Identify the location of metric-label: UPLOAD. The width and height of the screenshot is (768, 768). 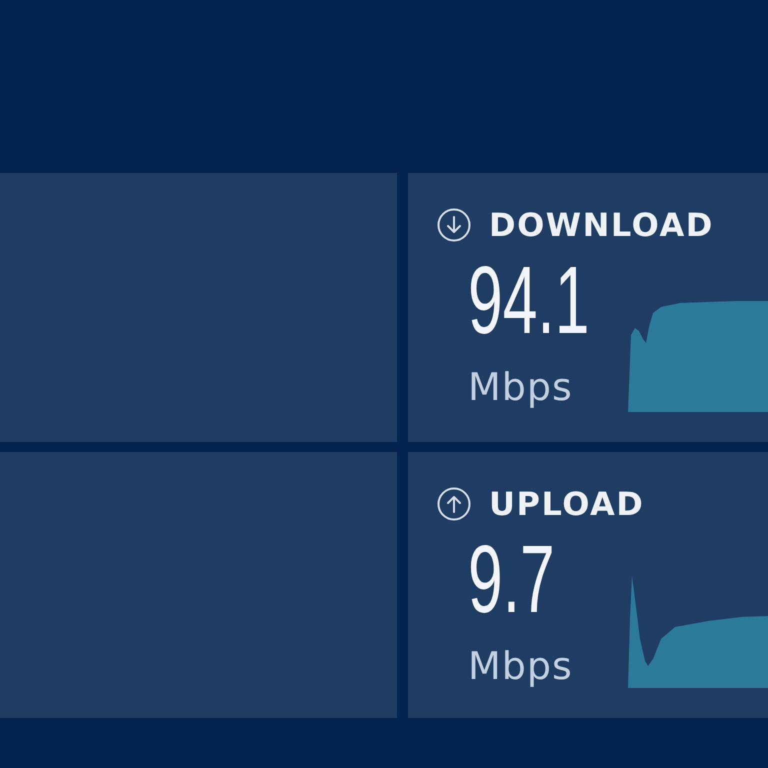
(566, 504).